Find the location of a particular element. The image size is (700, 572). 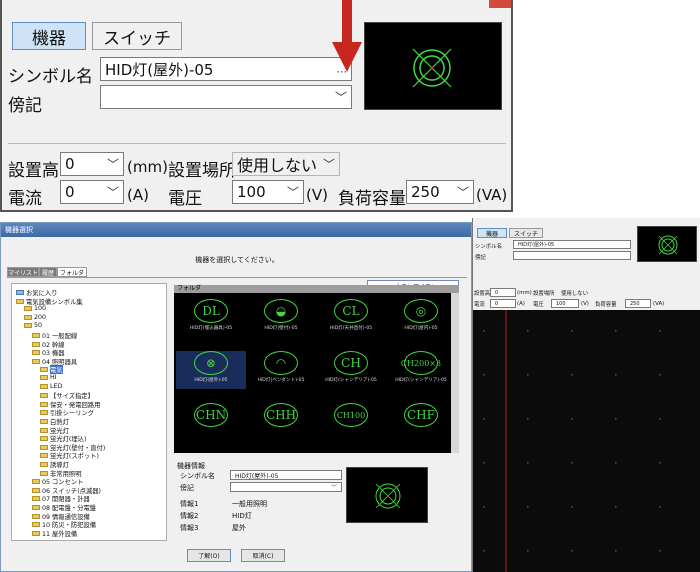

tree-item: 200 is located at coordinates (35, 317).